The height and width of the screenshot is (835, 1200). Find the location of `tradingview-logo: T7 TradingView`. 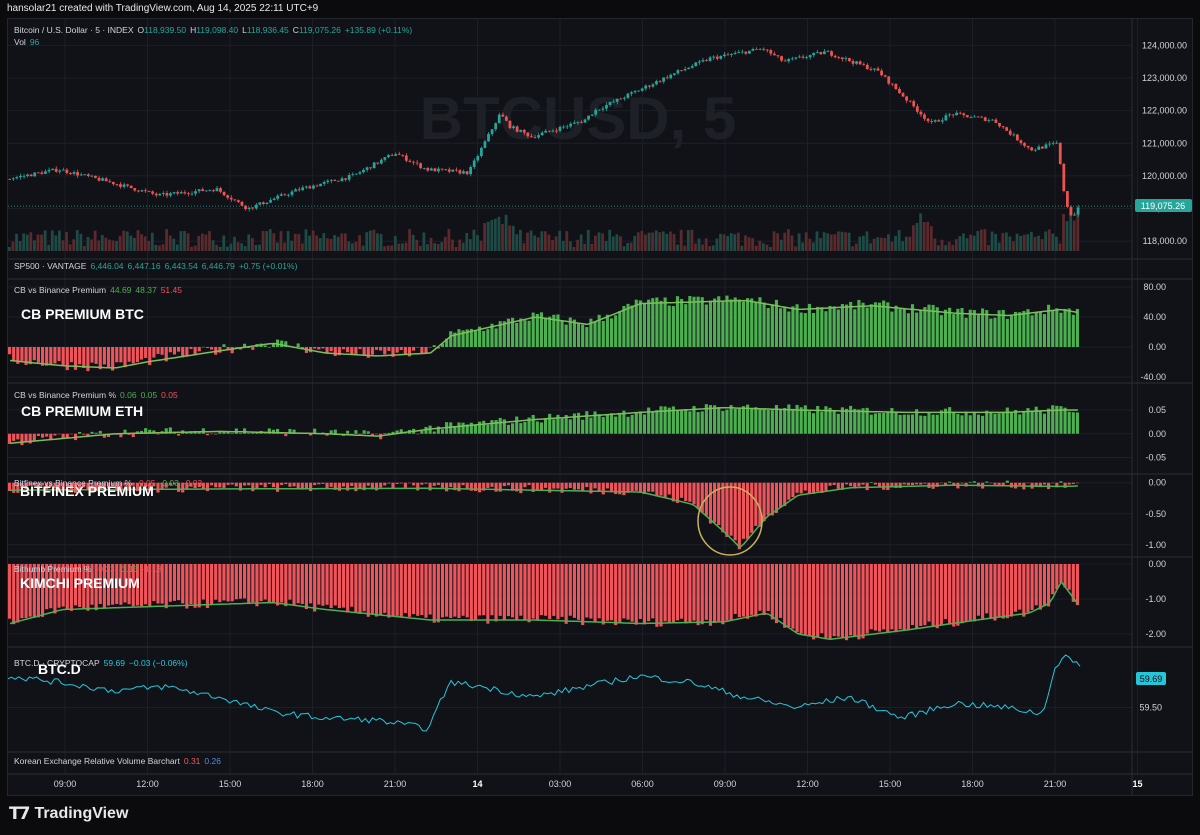

tradingview-logo: T7 TradingView is located at coordinates (68, 814).